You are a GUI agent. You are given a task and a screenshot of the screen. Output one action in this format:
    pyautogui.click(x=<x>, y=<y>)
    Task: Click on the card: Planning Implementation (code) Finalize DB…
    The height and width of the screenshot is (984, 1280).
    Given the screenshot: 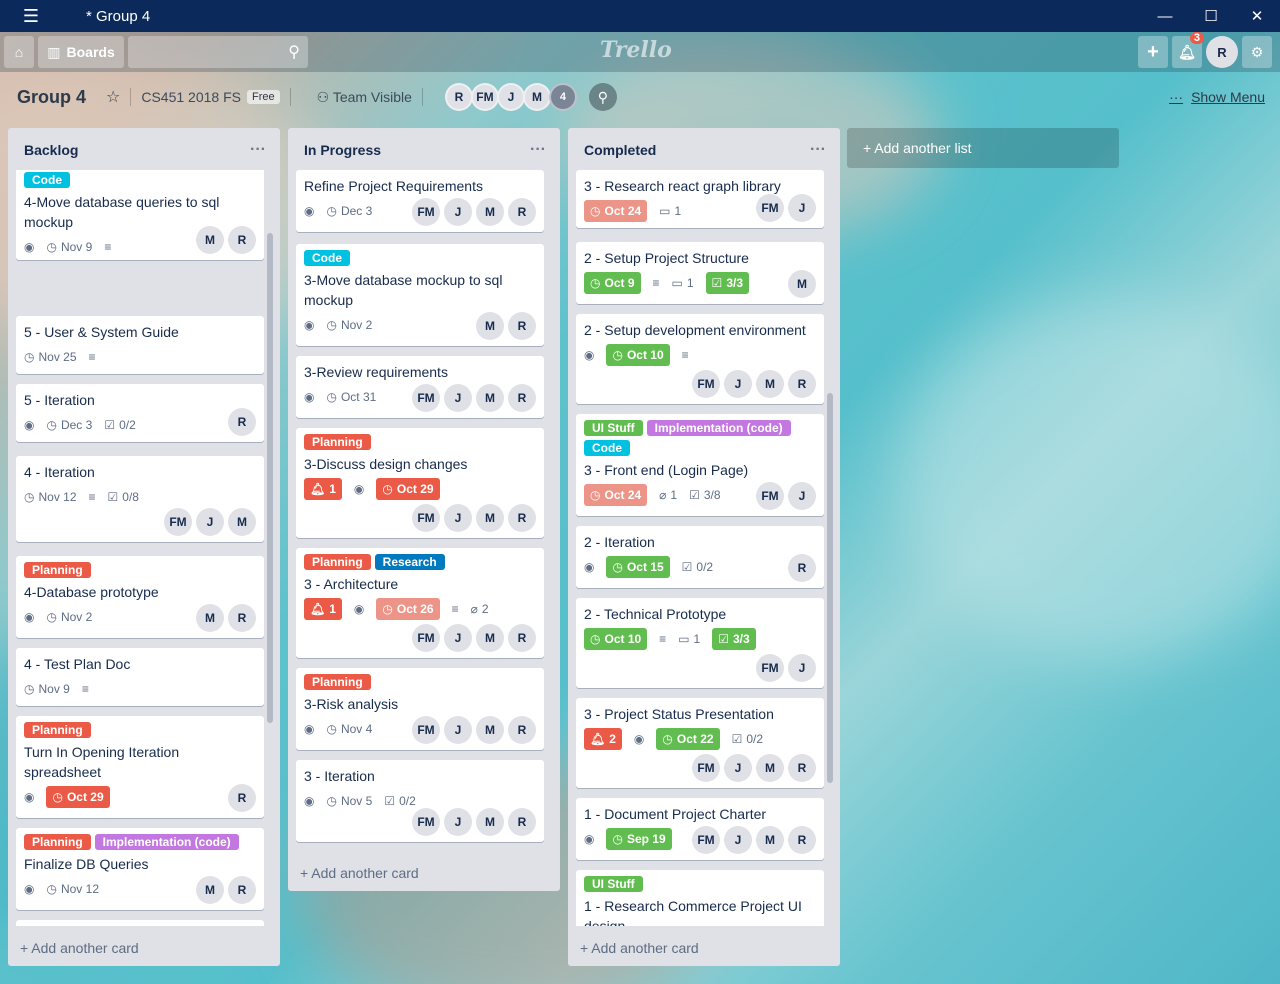 What is the action you would take?
    pyautogui.click(x=140, y=869)
    